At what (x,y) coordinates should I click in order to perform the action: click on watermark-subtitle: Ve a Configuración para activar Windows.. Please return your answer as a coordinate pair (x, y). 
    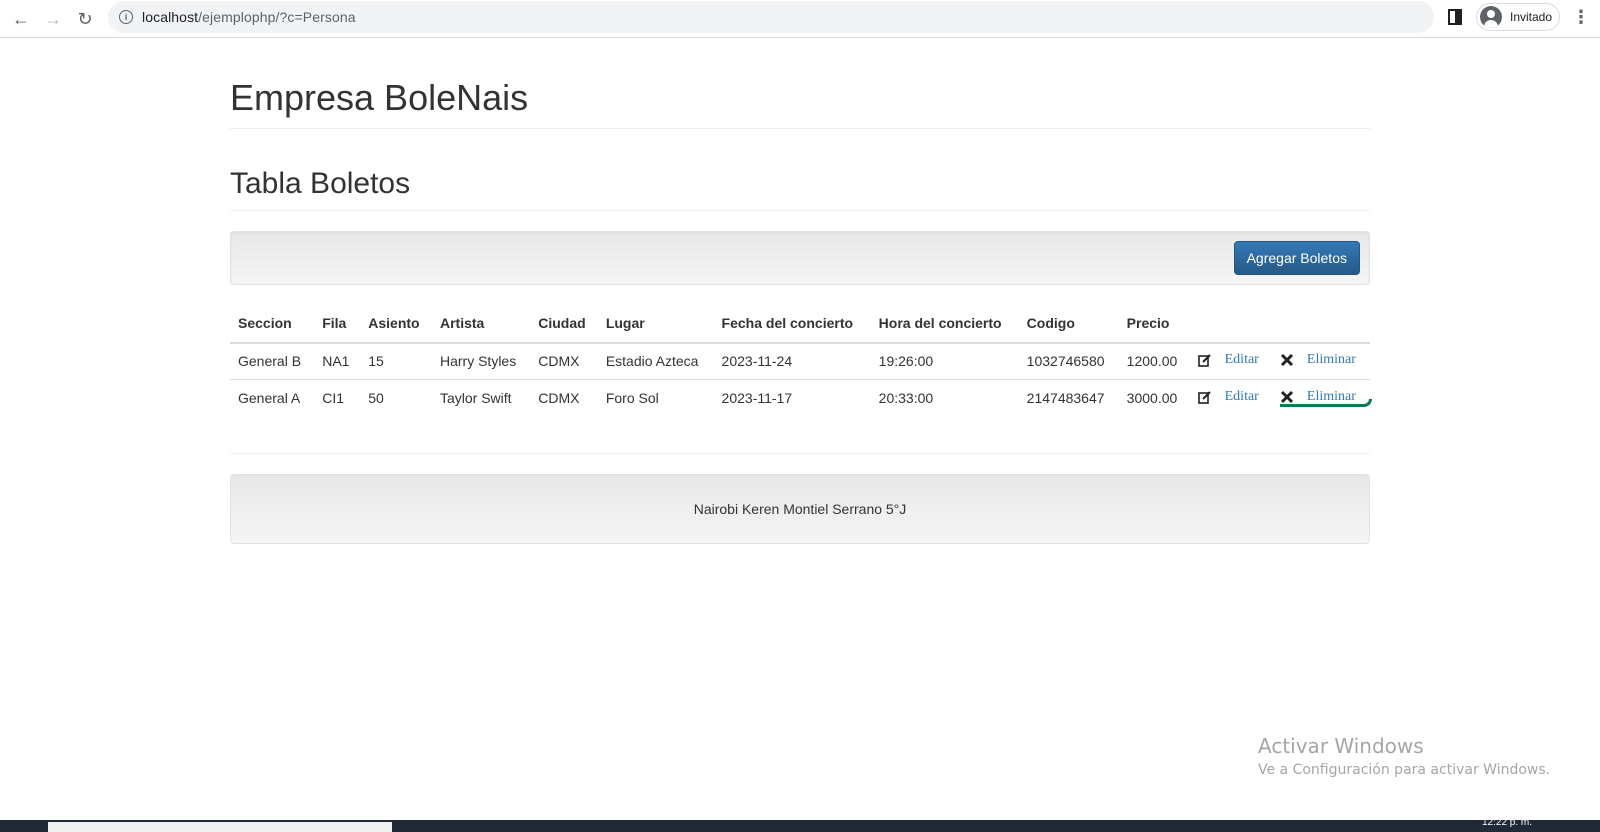
    Looking at the image, I should click on (1404, 770).